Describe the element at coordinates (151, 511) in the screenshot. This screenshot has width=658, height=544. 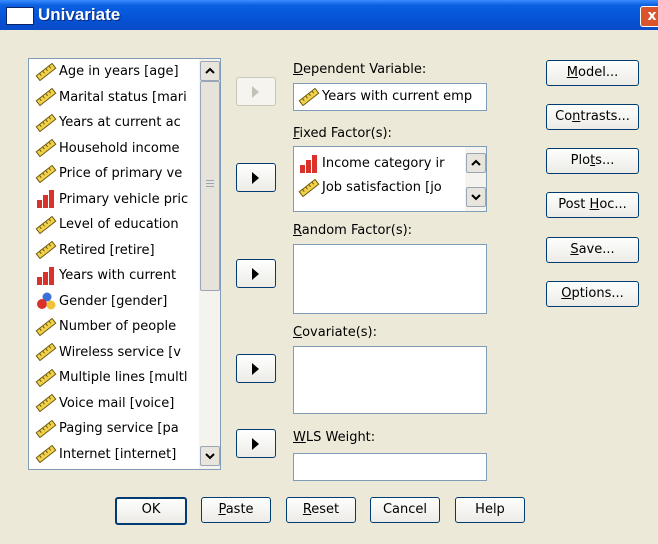
I see `ok-button: OK` at that location.